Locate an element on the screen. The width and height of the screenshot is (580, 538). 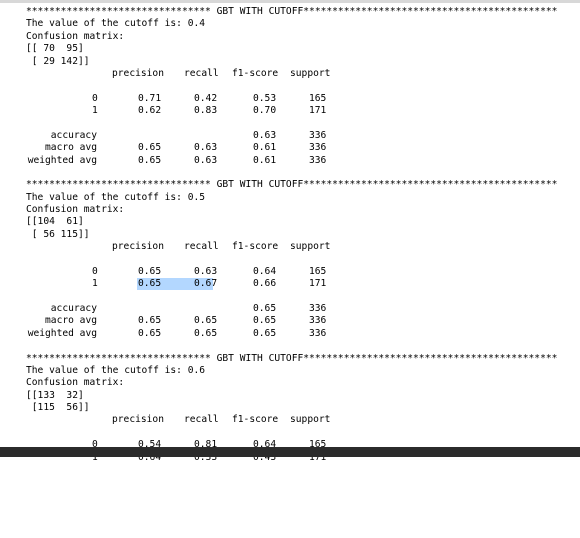
matrix-row: [[ 70 95] is located at coordinates (55, 49).